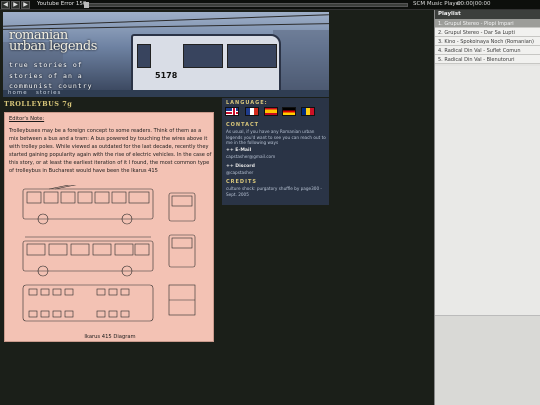  Describe the element at coordinates (487, 59) in the screenshot. I see `playlist-item: 5. Radical Din Val - Blenutoruri` at that location.